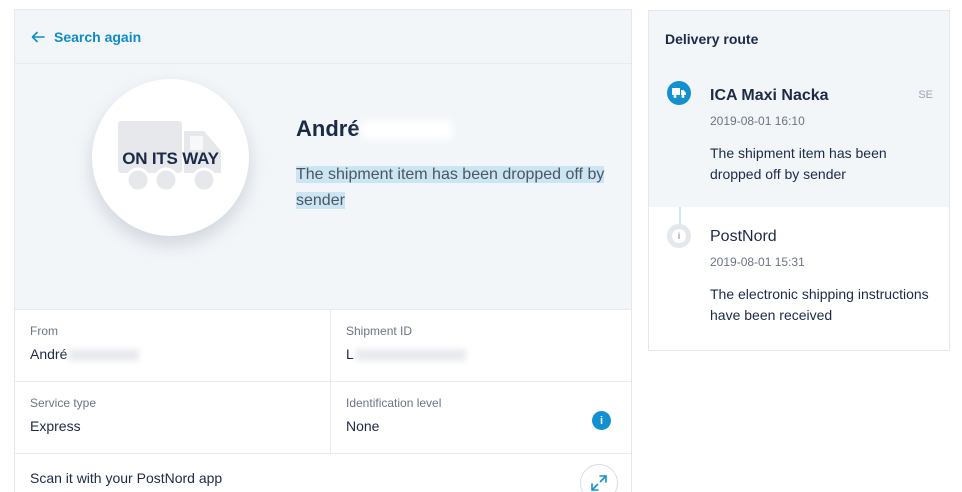 The height and width of the screenshot is (492, 962). I want to click on scan-label: Scan it with your PostNord app, so click(126, 478).